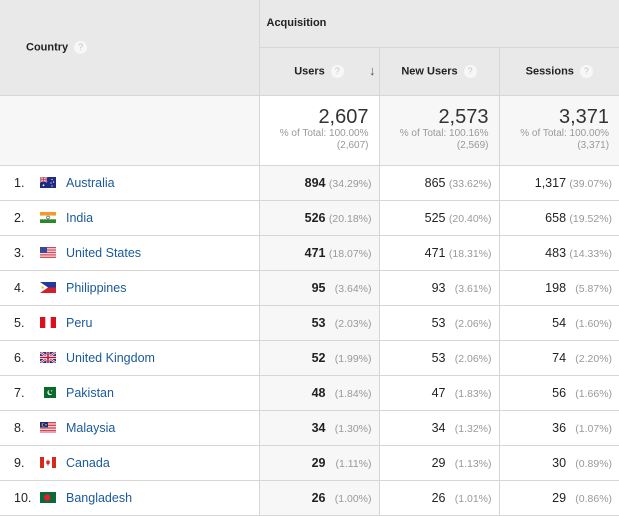 Image resolution: width=619 pixels, height=516 pixels. I want to click on new-users-total-pct: % of Total: 100.16%, so click(444, 133).